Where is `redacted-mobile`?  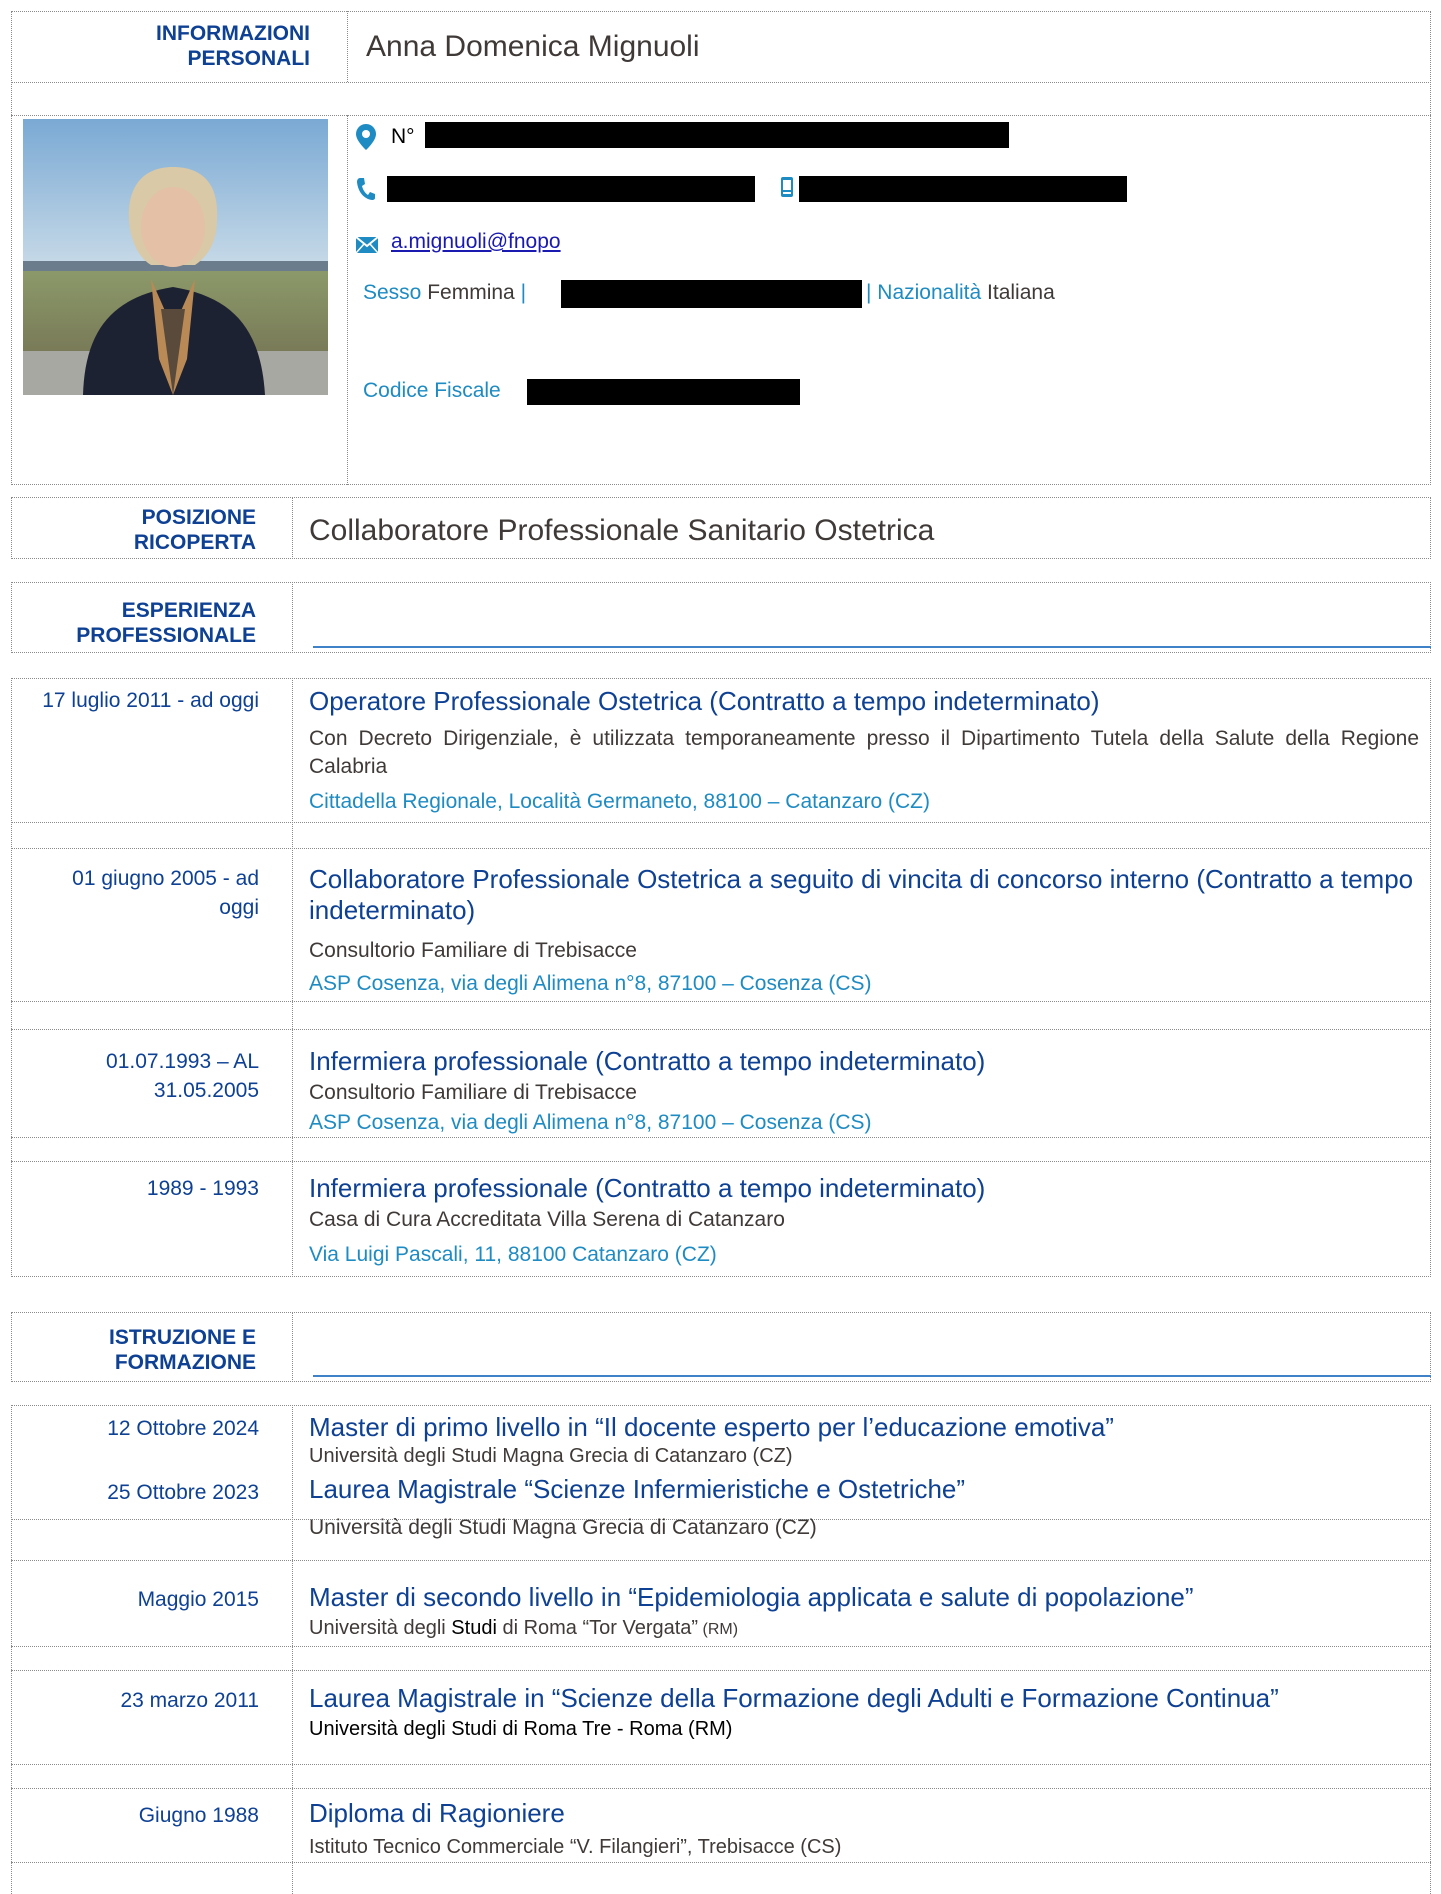
redacted-mobile is located at coordinates (963, 189).